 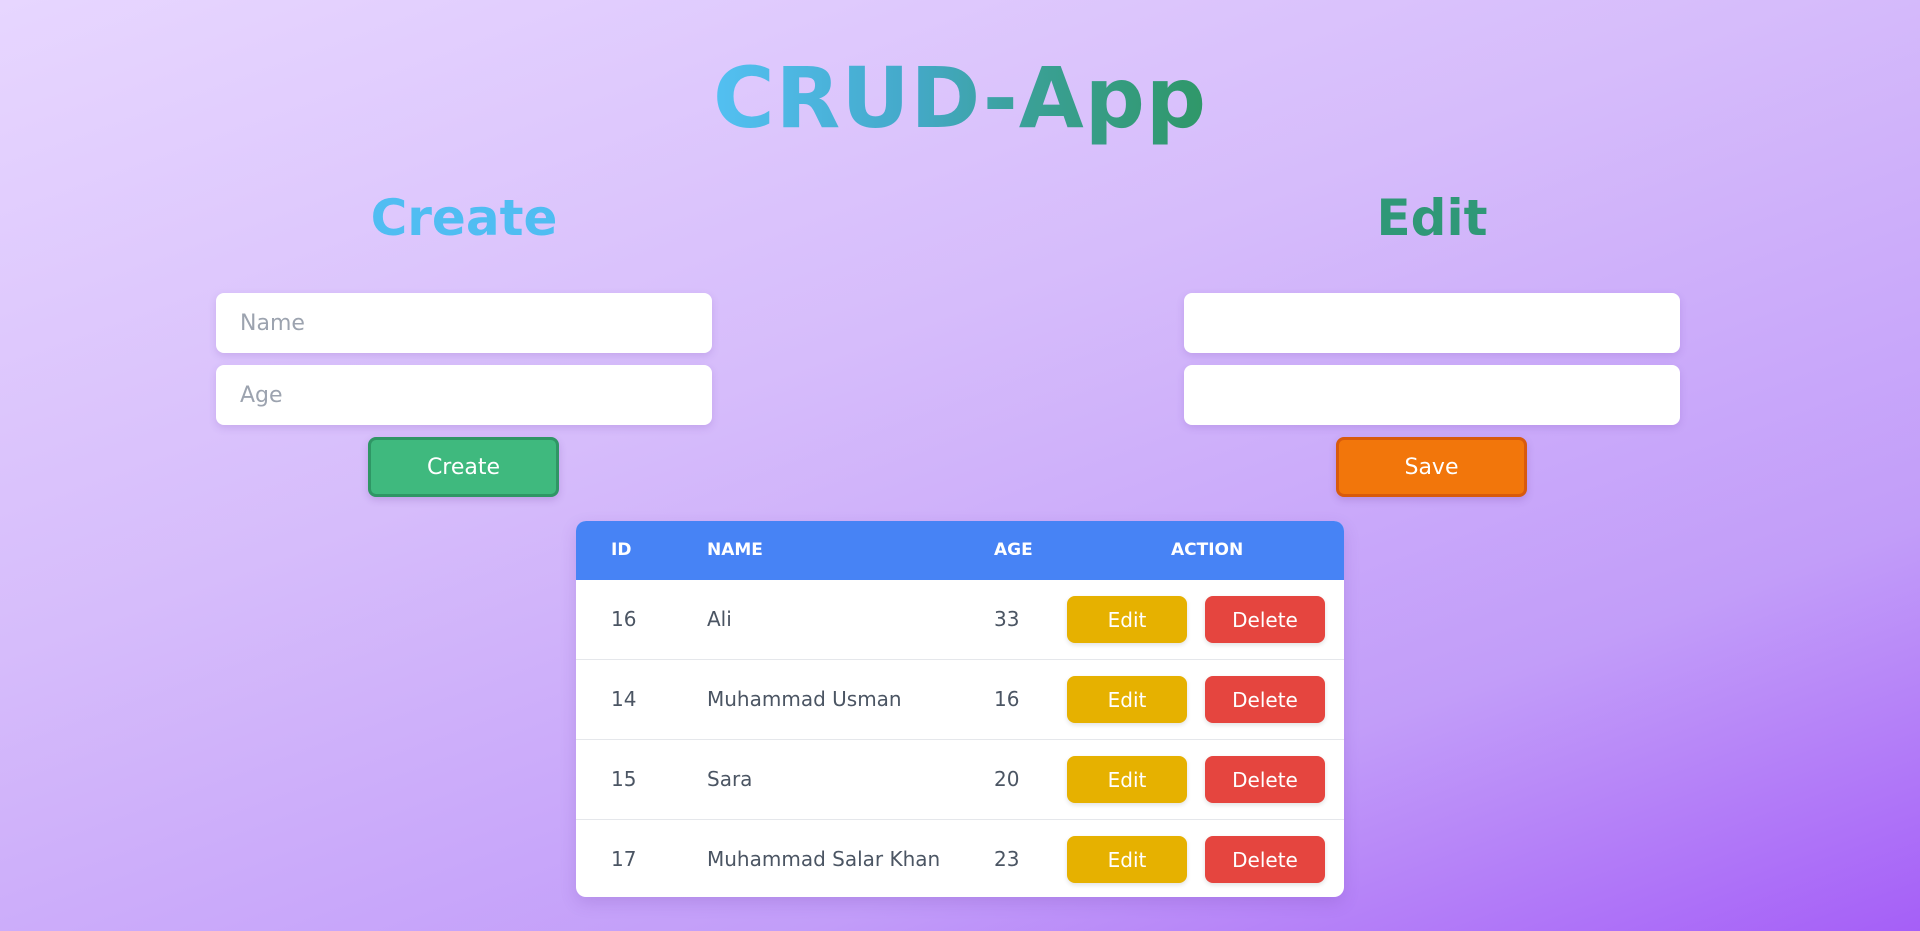 I want to click on header-action: ACTION, so click(x=1207, y=550).